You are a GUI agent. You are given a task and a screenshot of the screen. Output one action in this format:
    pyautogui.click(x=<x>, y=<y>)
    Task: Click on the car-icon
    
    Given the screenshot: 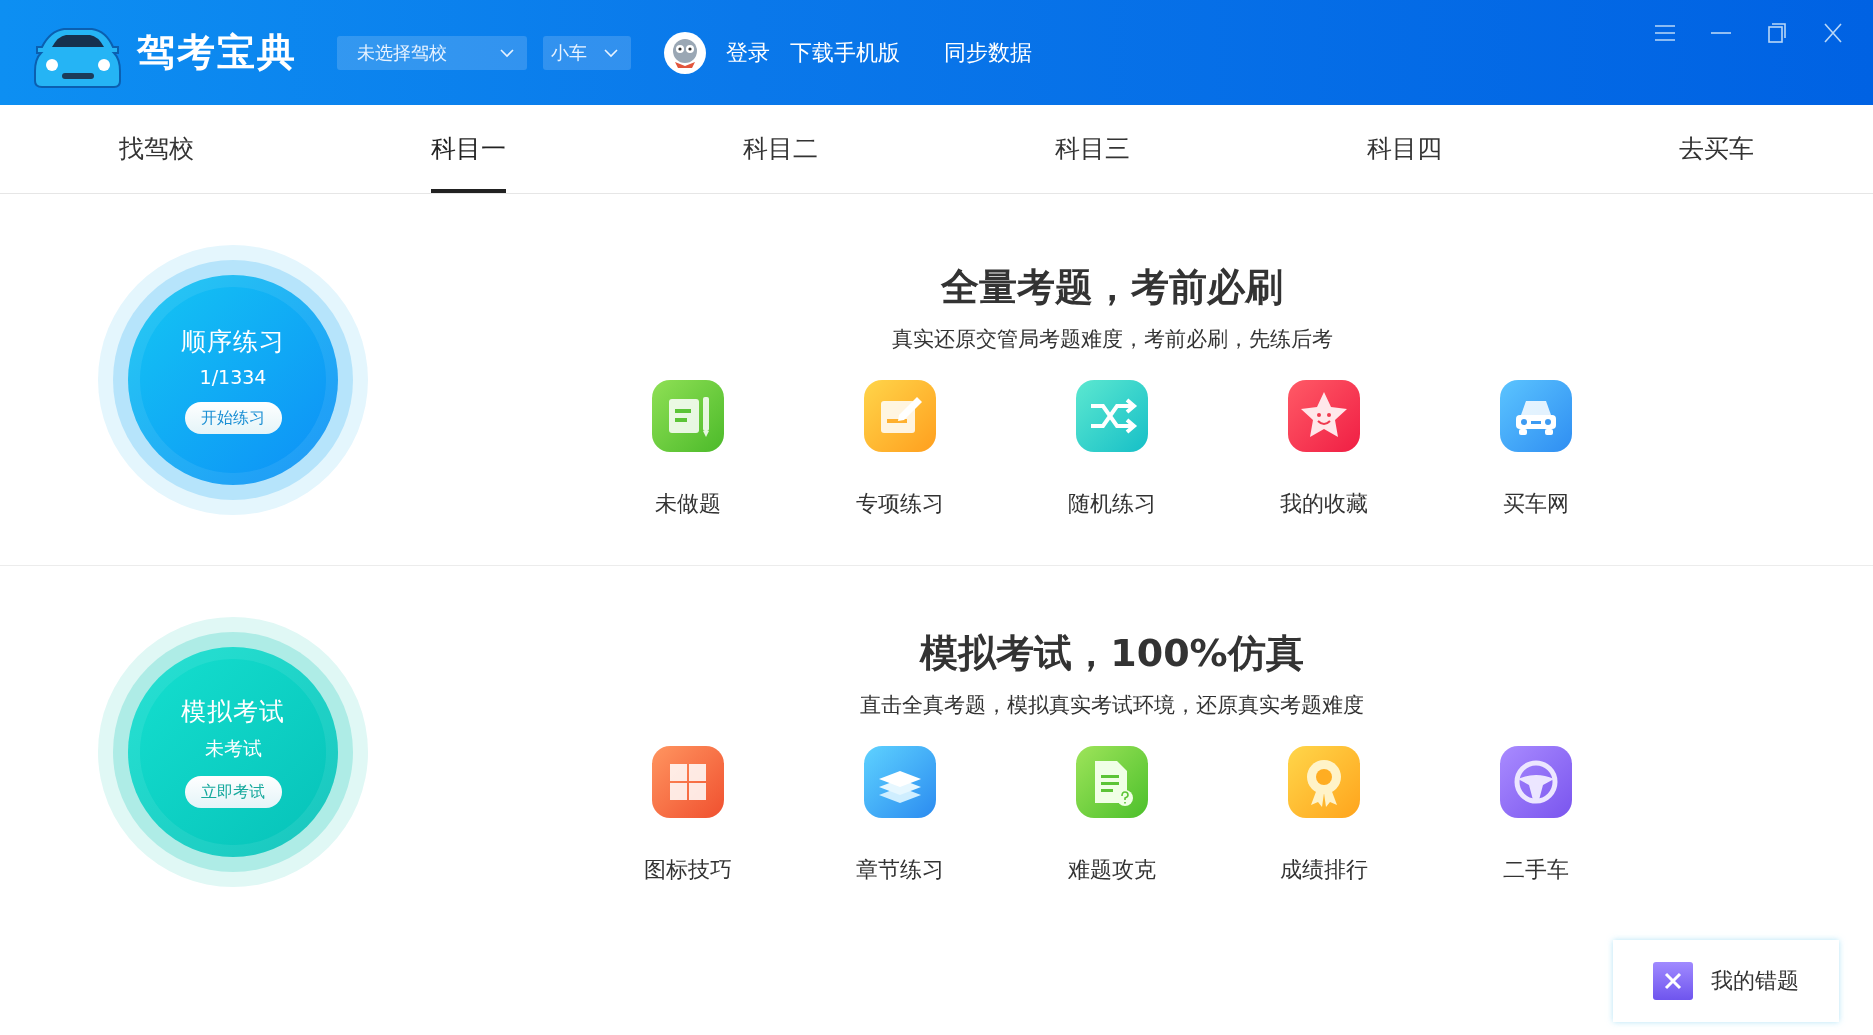 What is the action you would take?
    pyautogui.click(x=1536, y=416)
    